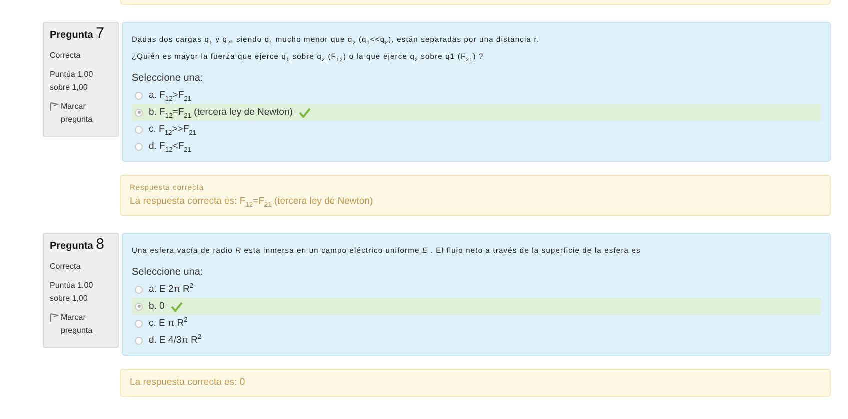 Image resolution: width=848 pixels, height=419 pixels. What do you see at coordinates (157, 306) in the screenshot?
I see `option-label: b. 0` at bounding box center [157, 306].